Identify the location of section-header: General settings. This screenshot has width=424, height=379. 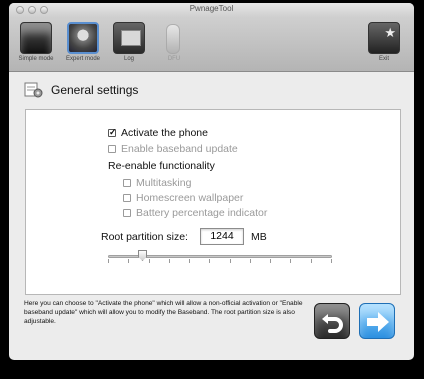
(211, 89).